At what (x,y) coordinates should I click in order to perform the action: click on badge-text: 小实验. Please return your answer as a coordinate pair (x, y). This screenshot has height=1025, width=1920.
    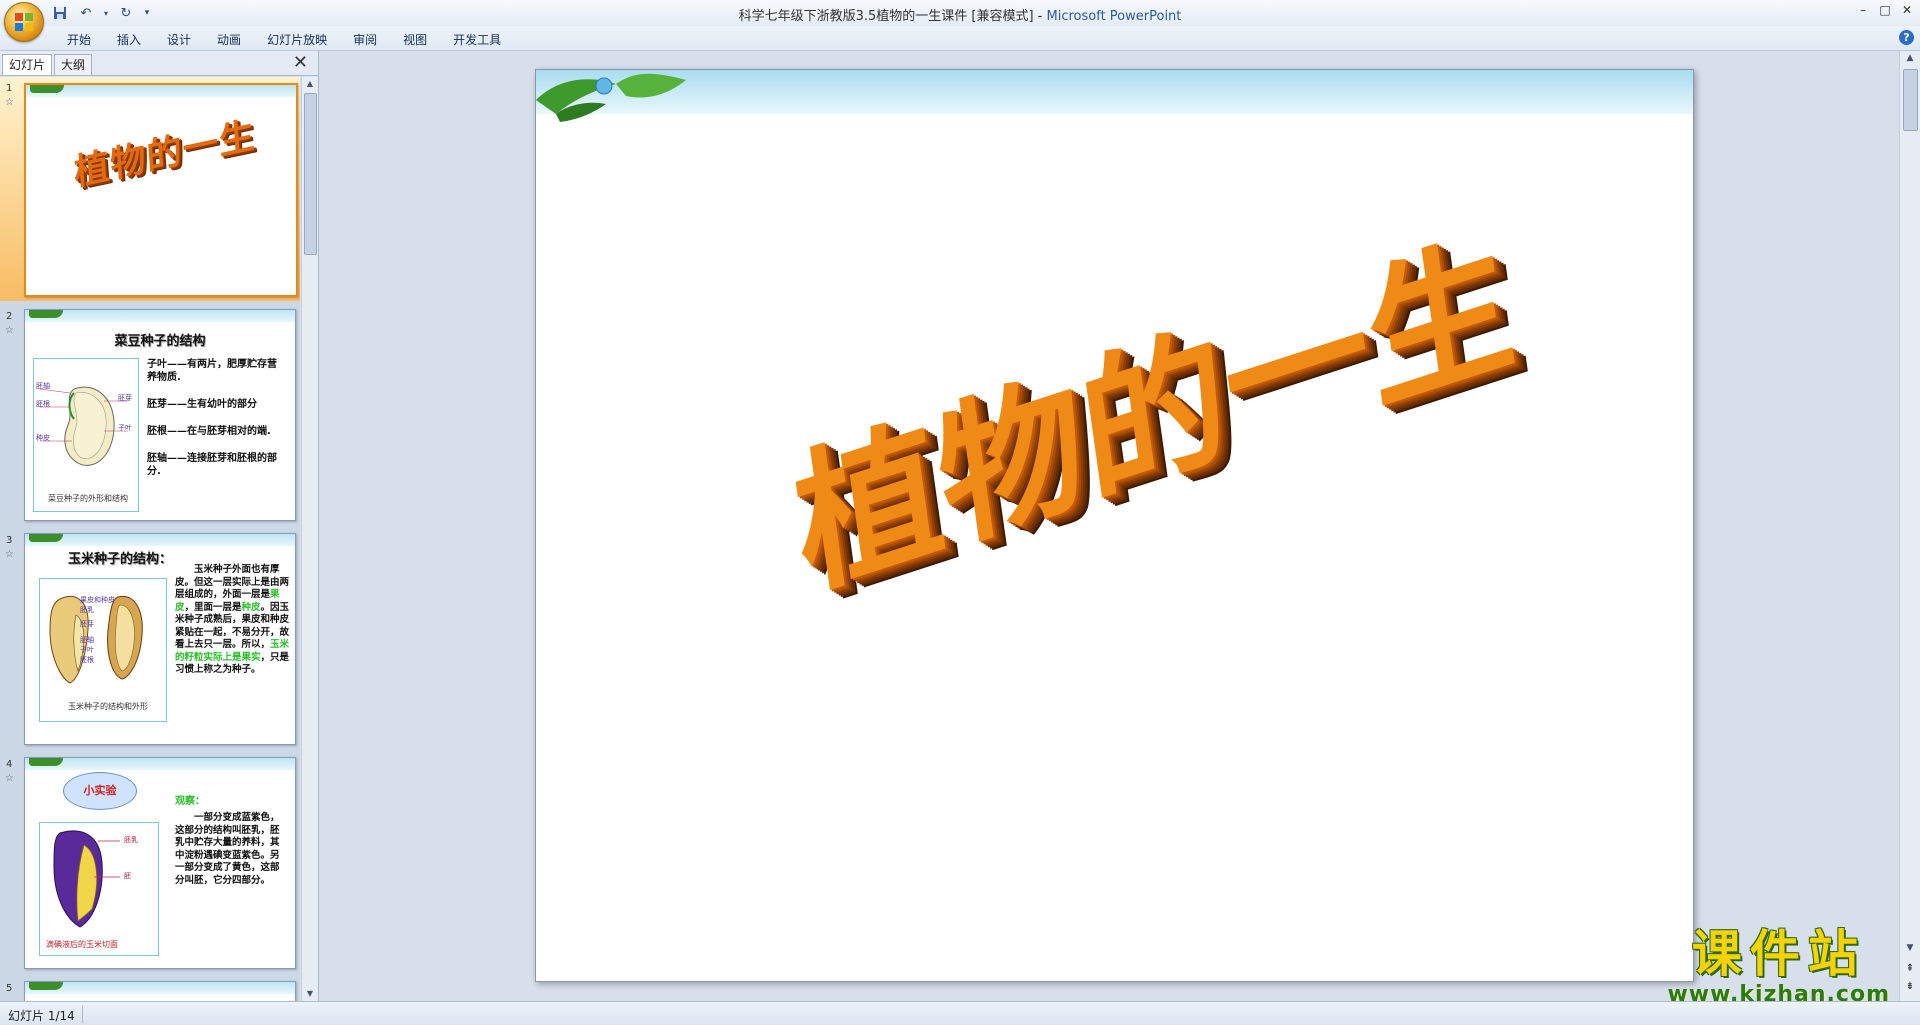
    Looking at the image, I should click on (100, 790).